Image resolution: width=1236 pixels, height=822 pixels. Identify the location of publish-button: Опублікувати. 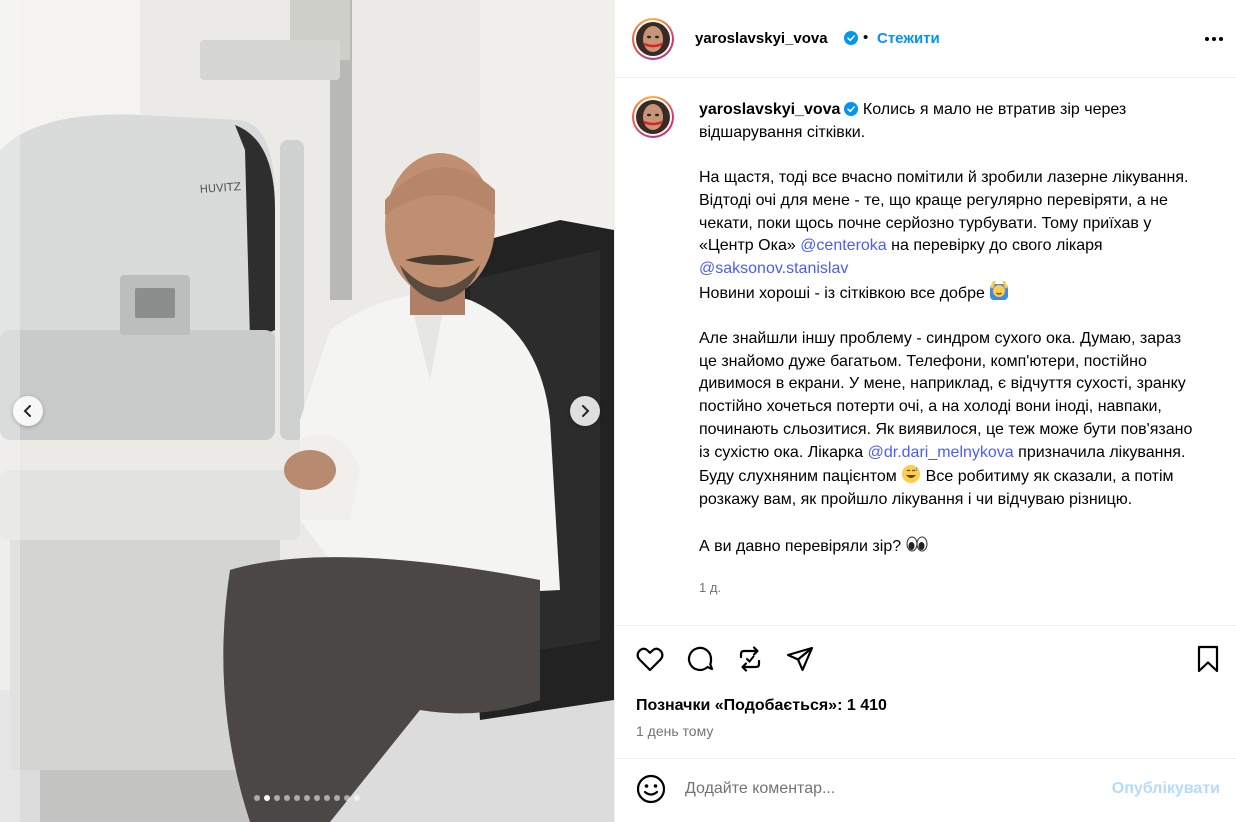
(1166, 789).